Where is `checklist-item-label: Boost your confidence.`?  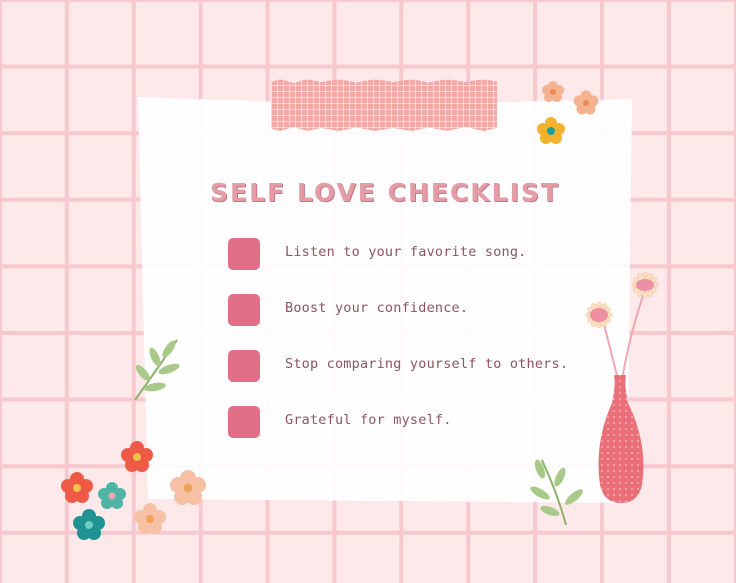
checklist-item-label: Boost your confidence. is located at coordinates (377, 308).